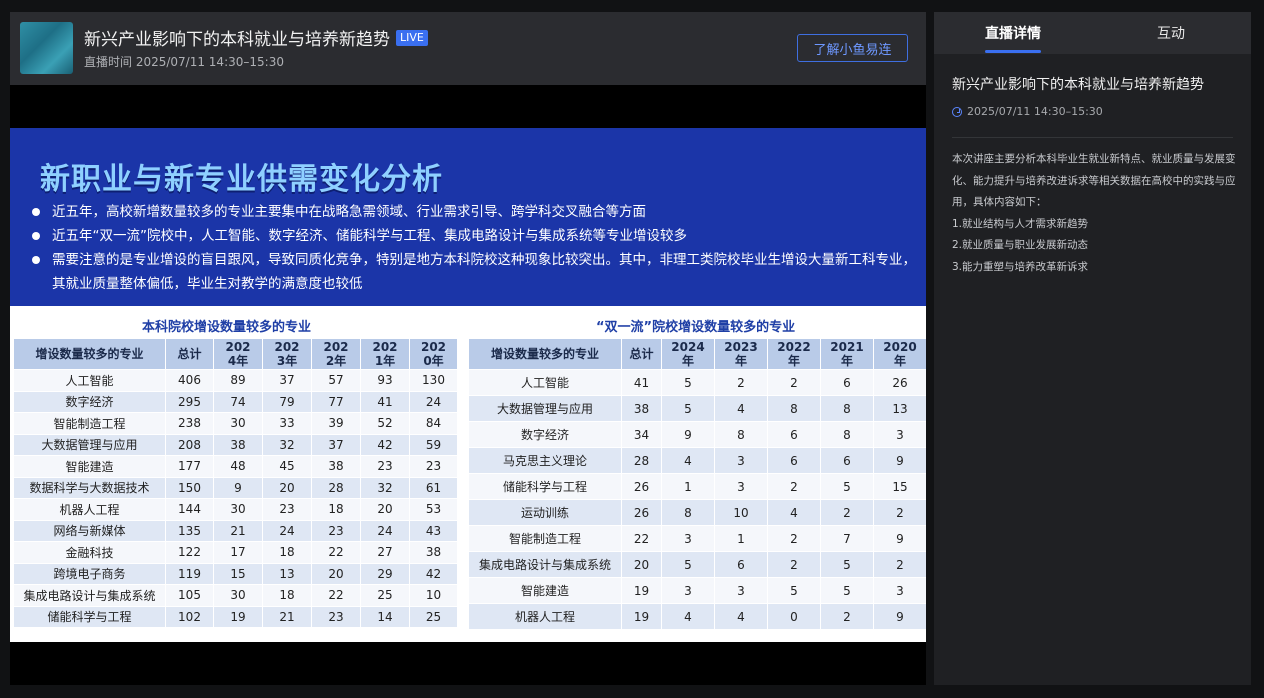  What do you see at coordinates (385, 466) in the screenshot?
I see `count-cell: 23` at bounding box center [385, 466].